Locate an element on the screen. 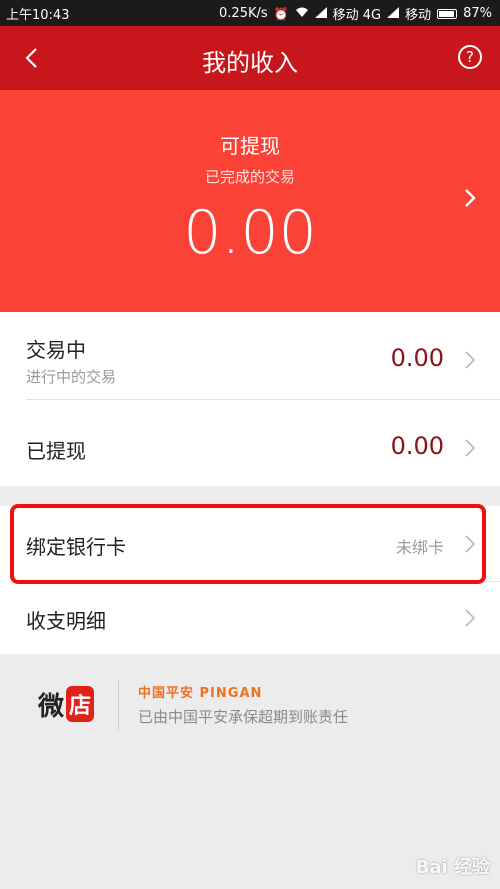  withdrawn-amount: 0.00 is located at coordinates (417, 446).